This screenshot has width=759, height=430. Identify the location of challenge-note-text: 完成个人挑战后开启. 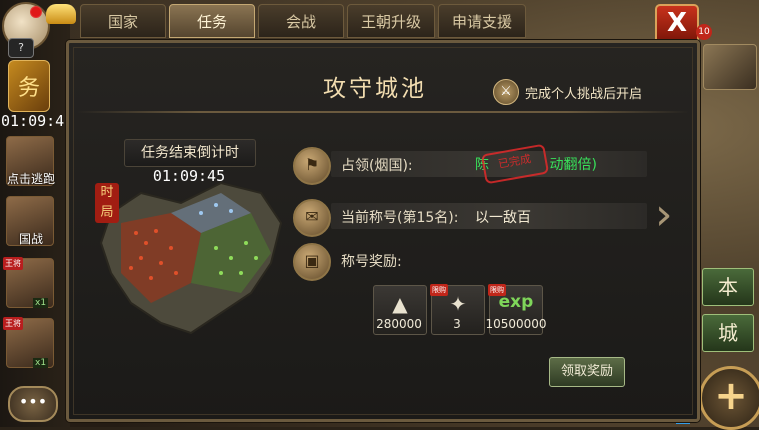
(584, 94).